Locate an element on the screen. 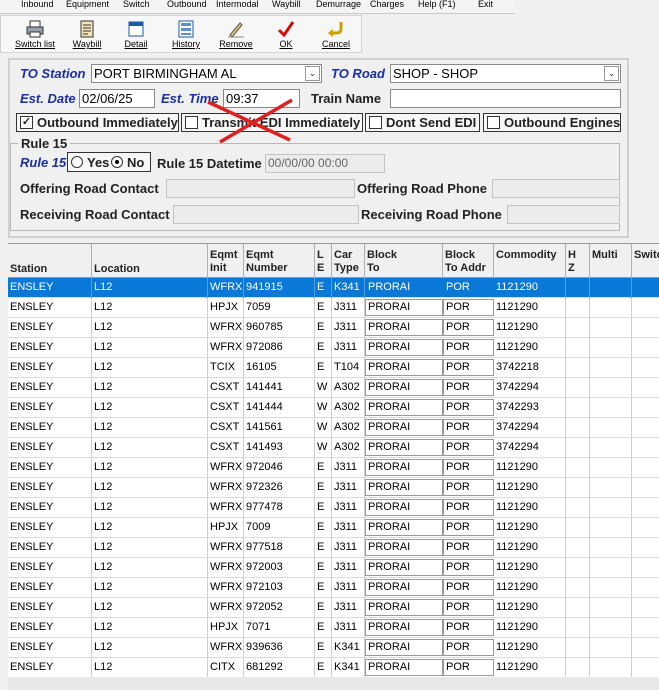  table-row: ENSLEY L12 WFRX 960785 E J311 PRORAI POR 1121290 is located at coordinates (333, 328).